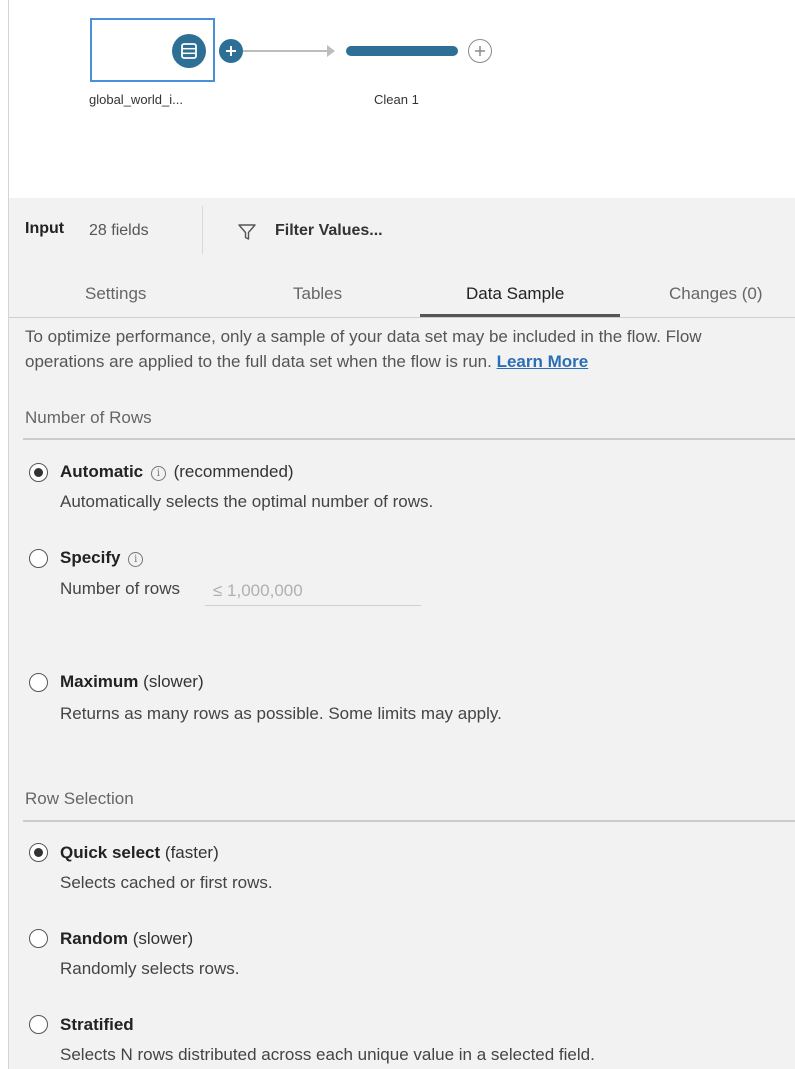 The height and width of the screenshot is (1069, 795). I want to click on add-step-plus-icon, so click(231, 51).